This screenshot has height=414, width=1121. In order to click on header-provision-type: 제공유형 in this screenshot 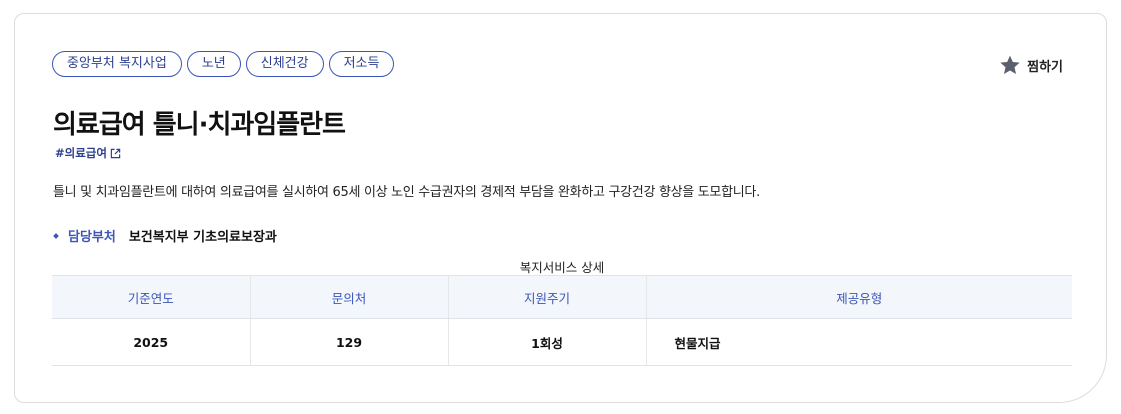, I will do `click(859, 297)`.